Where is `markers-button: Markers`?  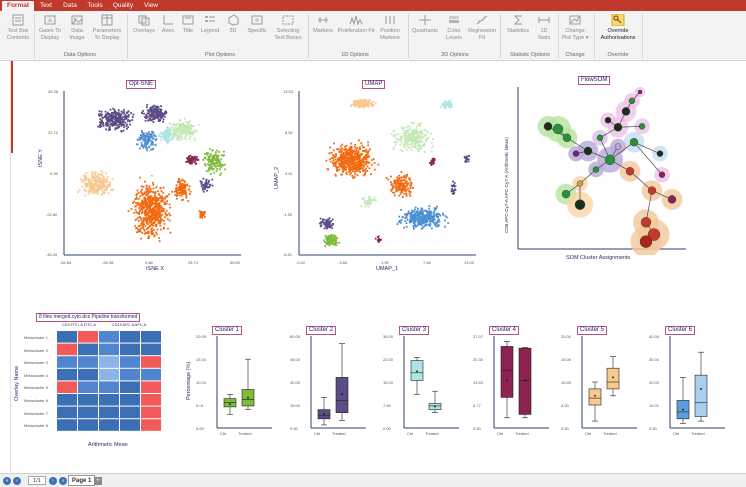
markers-button: Markers is located at coordinates (323, 24).